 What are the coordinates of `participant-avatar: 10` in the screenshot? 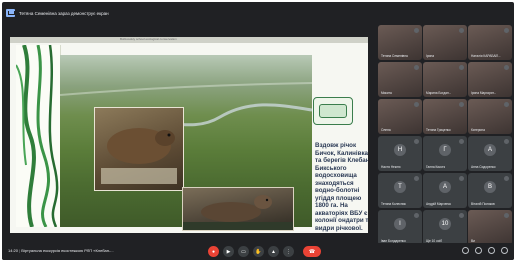 It's located at (445, 224).